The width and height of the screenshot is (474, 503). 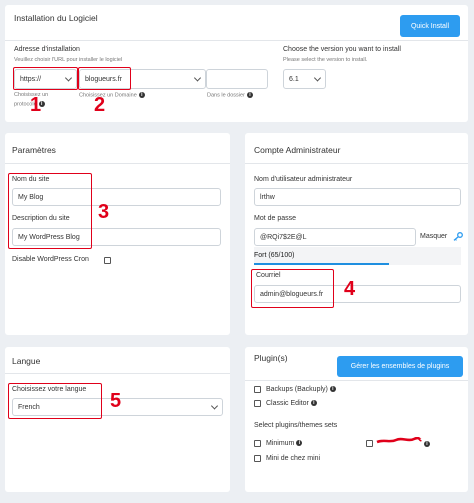 I want to click on plugin-item-classic-editor: Classic Editor i, so click(x=291, y=403).